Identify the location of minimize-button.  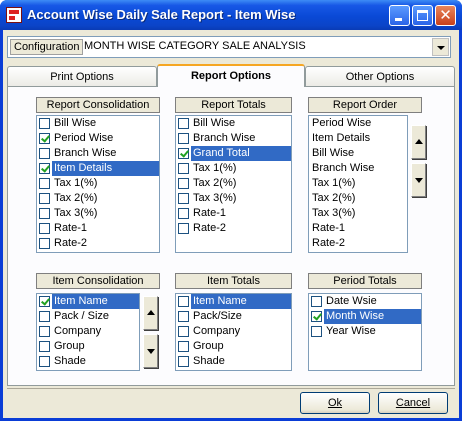
(399, 15).